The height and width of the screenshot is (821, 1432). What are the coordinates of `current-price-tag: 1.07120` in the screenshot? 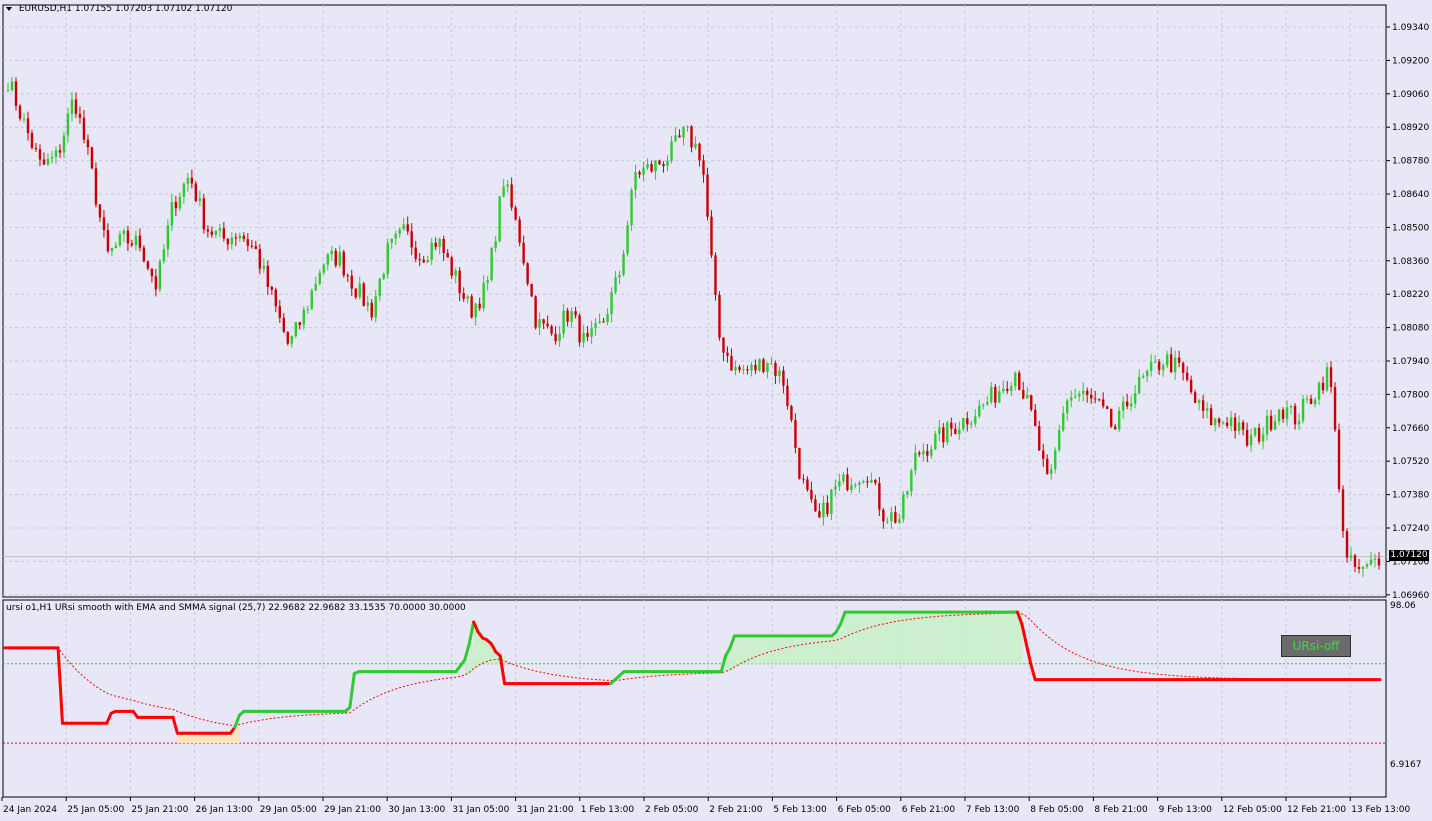 It's located at (1409, 555).